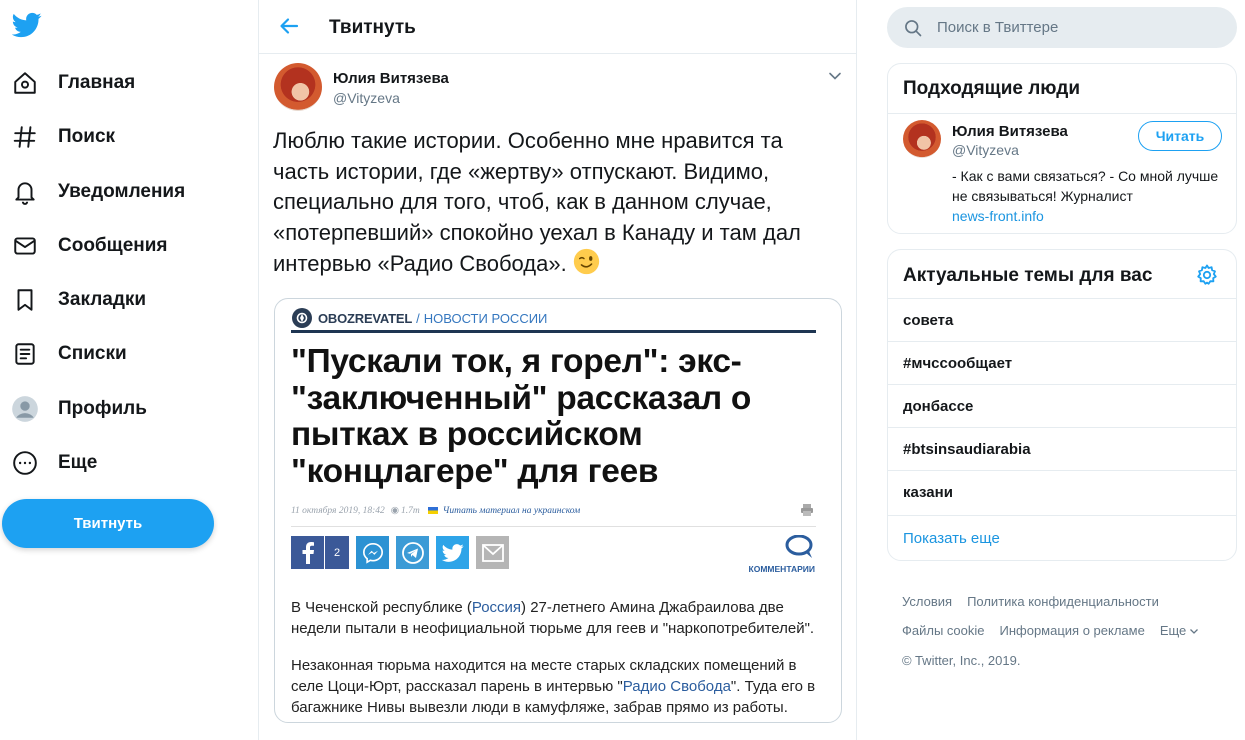  Describe the element at coordinates (1010, 131) in the screenshot. I see `suggested-user-name: Юлия Витязева` at that location.